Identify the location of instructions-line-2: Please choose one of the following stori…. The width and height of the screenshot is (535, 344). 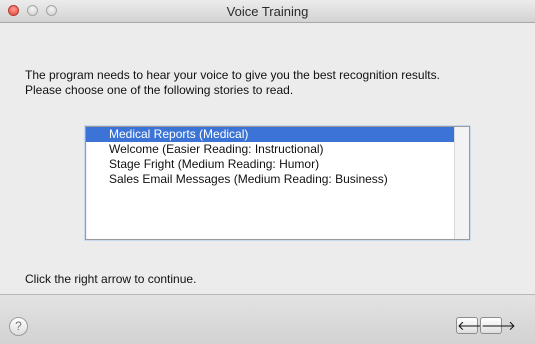
(159, 90).